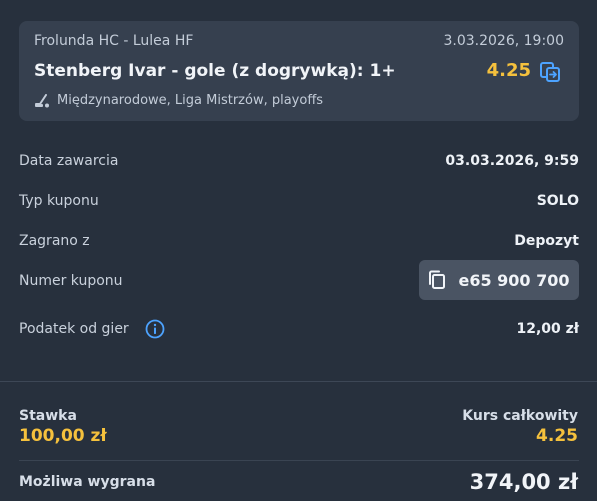 The height and width of the screenshot is (501, 597). What do you see at coordinates (299, 280) in the screenshot?
I see `detail-row-coupon-number: Numer kuponu e65 900 700` at bounding box center [299, 280].